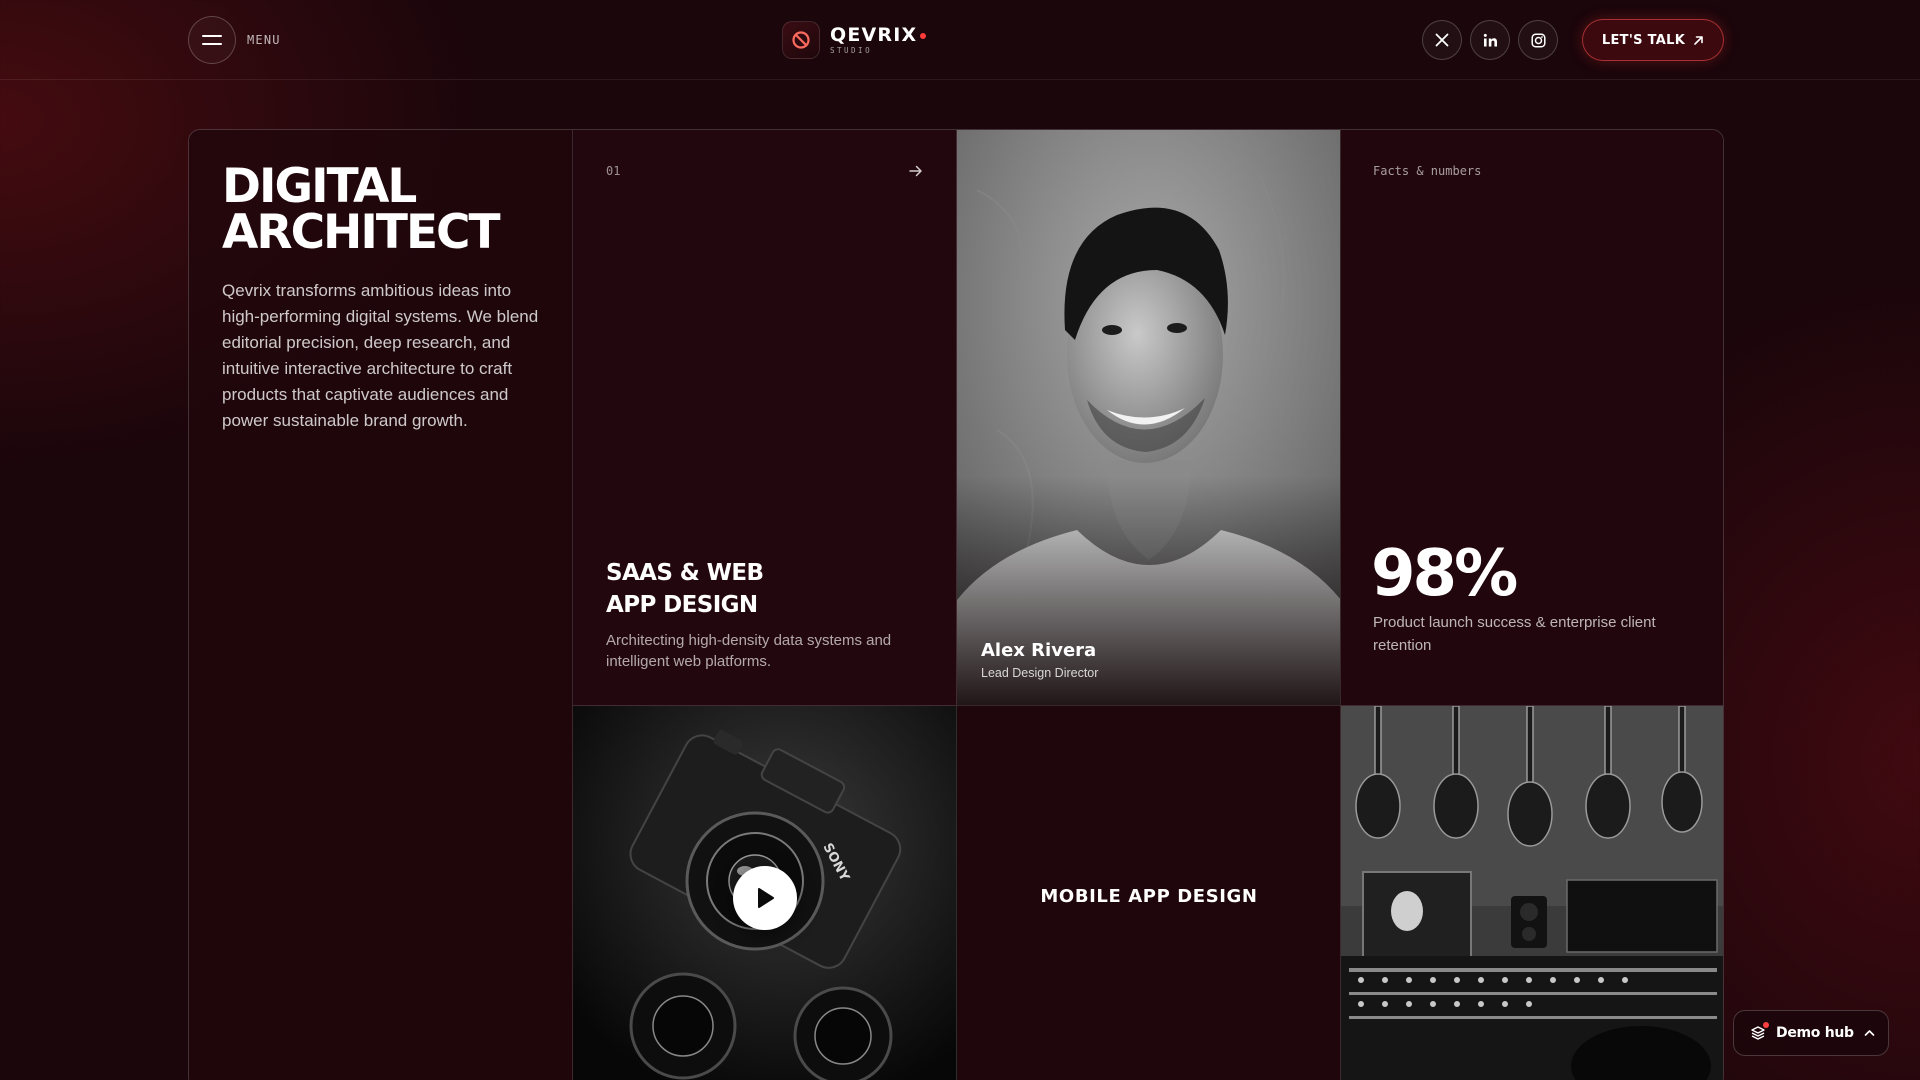 This screenshot has height=1080, width=1920. I want to click on team-member-name: Alex Rivera, so click(1039, 650).